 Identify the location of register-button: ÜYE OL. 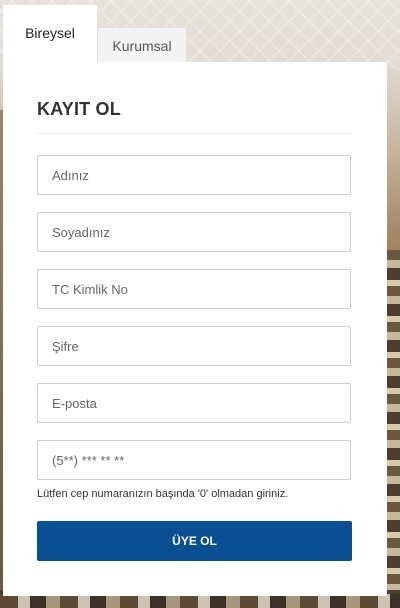
(194, 541).